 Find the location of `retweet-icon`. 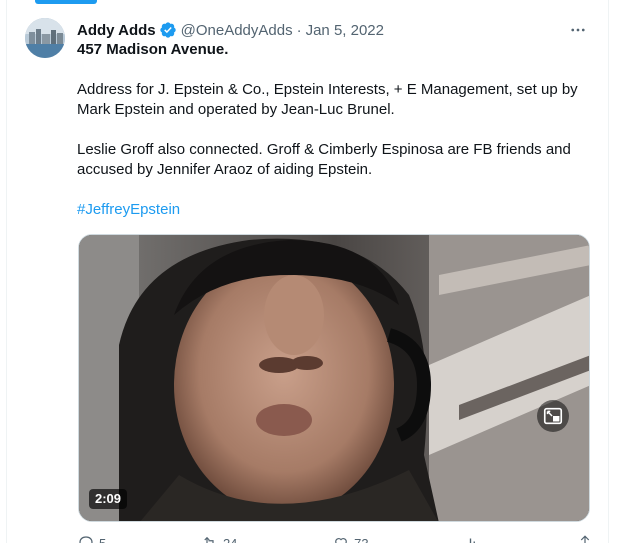

retweet-icon is located at coordinates (209, 539).